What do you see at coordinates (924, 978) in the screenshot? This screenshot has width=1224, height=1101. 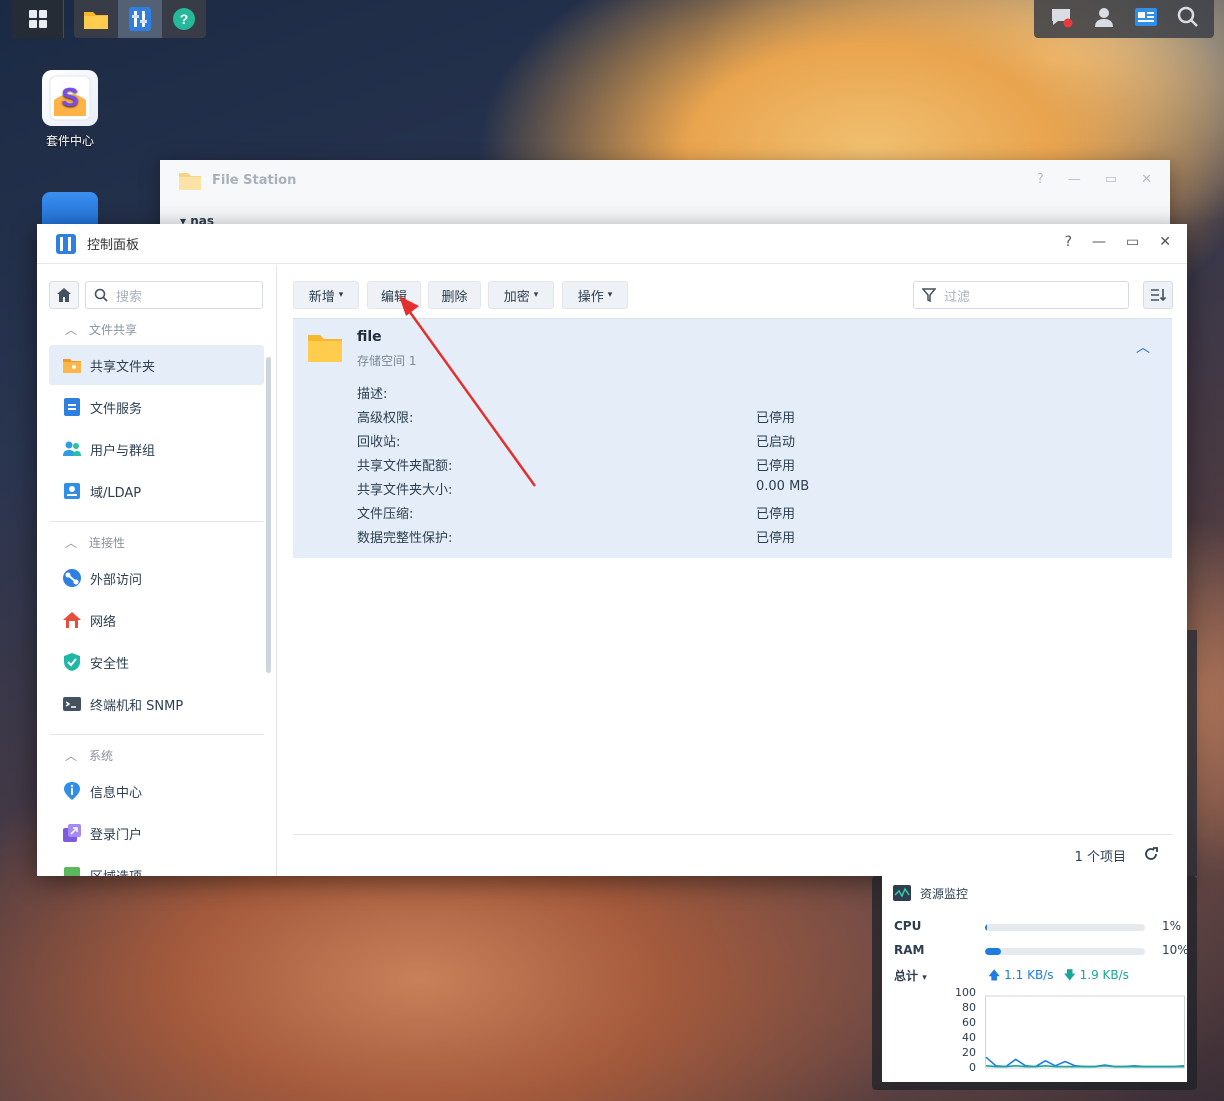 I see `caret-down-icon: ▾` at bounding box center [924, 978].